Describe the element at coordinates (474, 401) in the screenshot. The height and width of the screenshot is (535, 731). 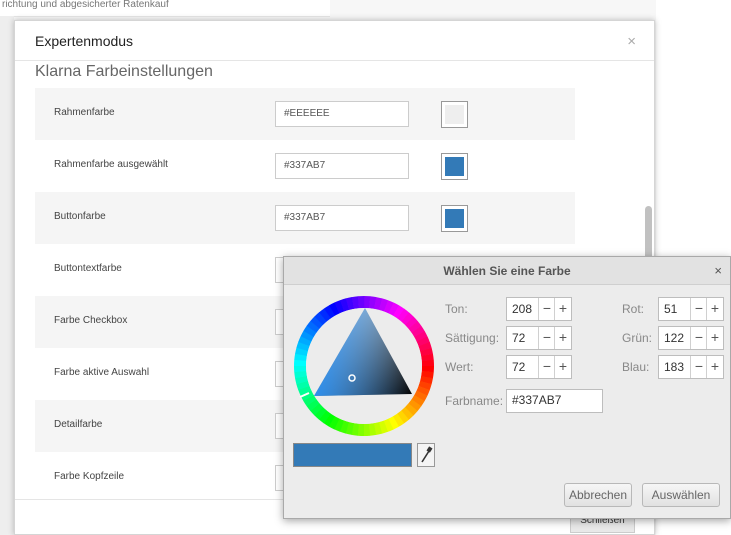
I see `colorname-label: Farbname:` at that location.